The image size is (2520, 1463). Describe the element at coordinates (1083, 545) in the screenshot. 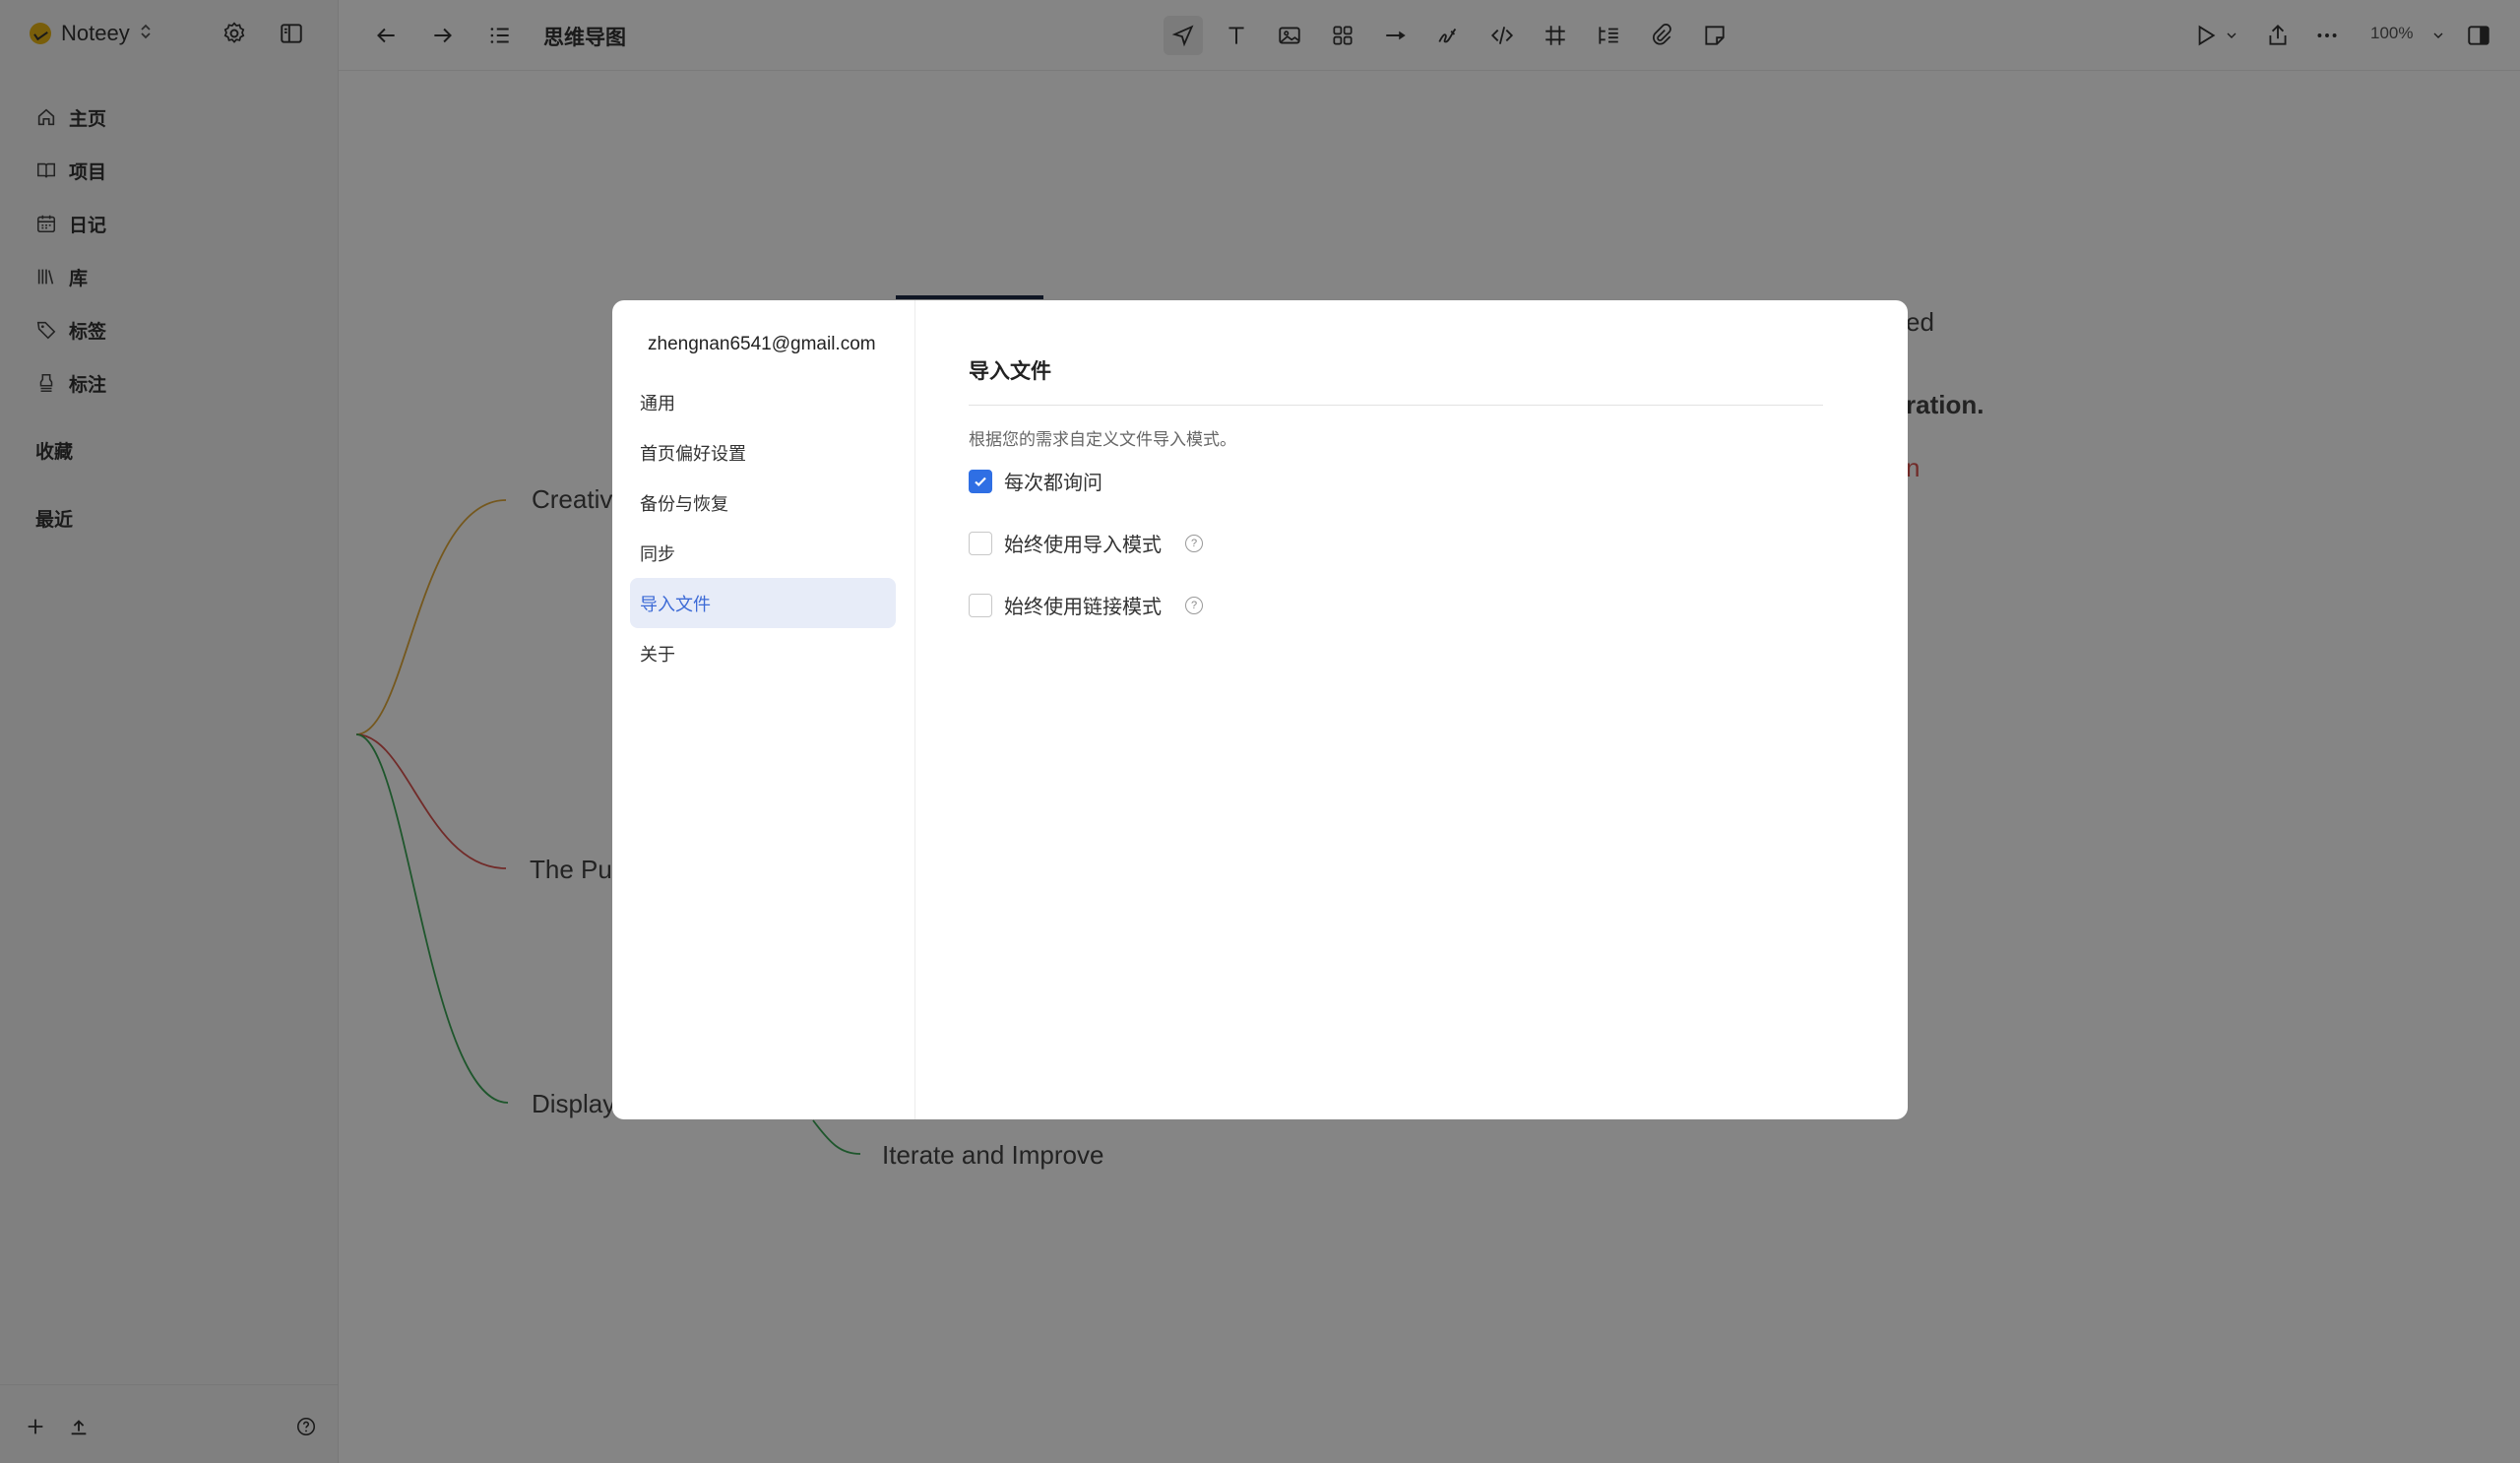

I see `option-label: 始终使用导入模式` at that location.